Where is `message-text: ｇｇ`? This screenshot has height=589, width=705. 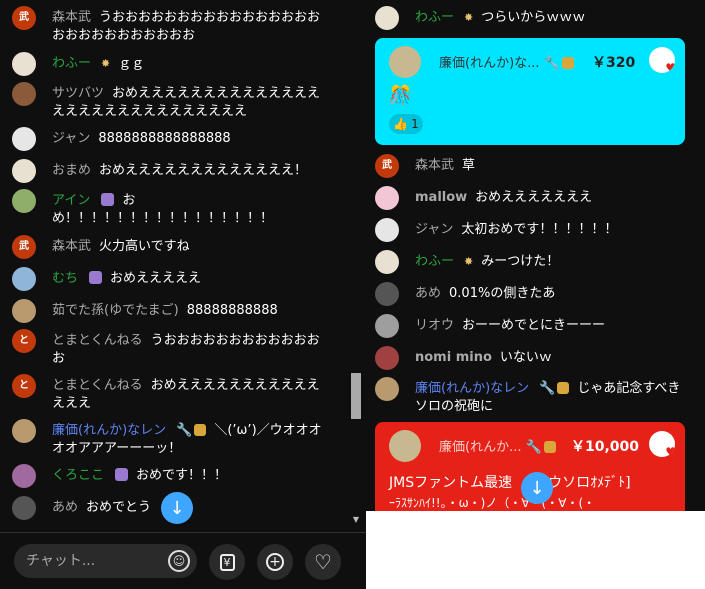 message-text: ｇｇ is located at coordinates (131, 63).